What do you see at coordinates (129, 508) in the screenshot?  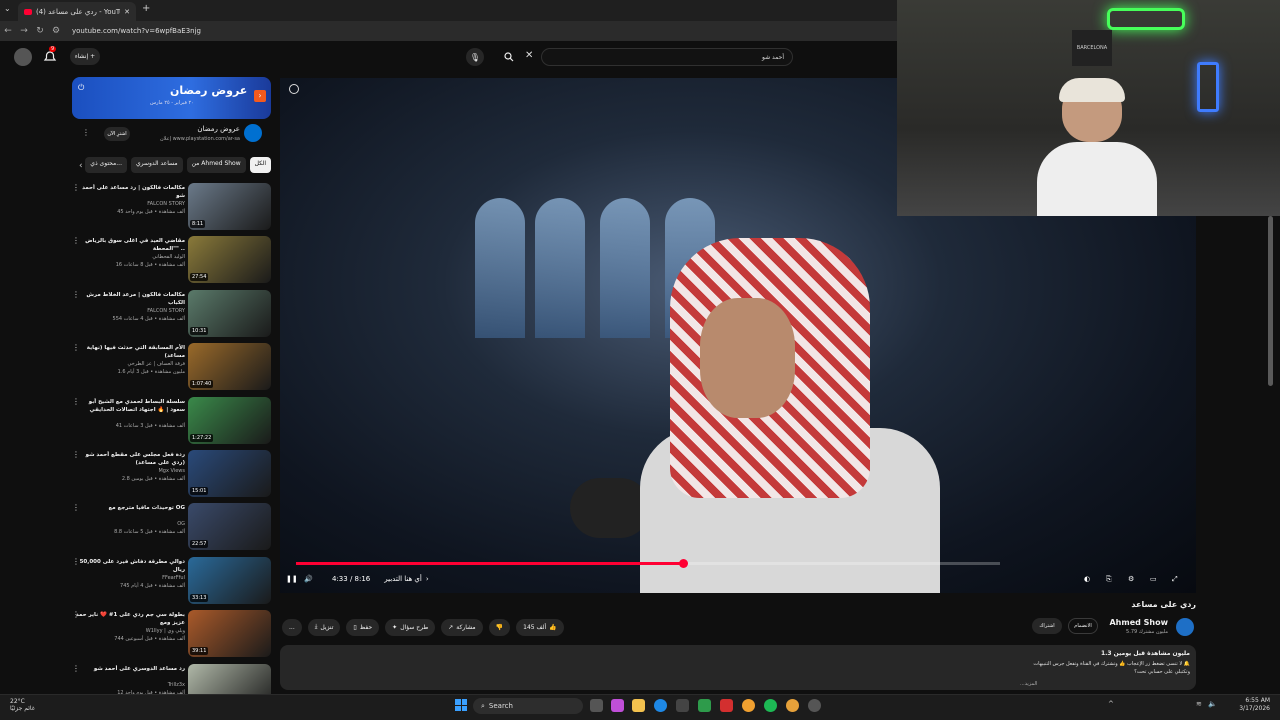 I see `video-title-link: توحيدات مافيا مترجع مع OG` at bounding box center [129, 508].